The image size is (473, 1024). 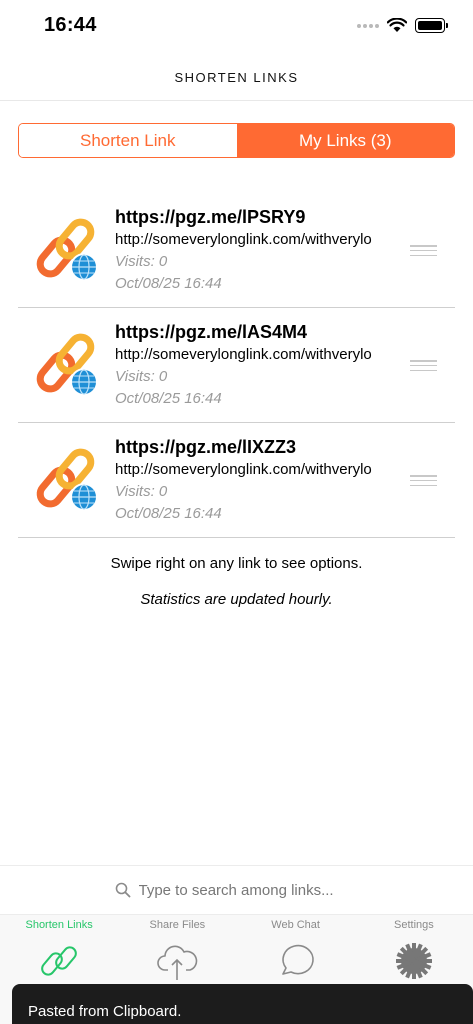 What do you see at coordinates (122, 890) in the screenshot?
I see `search-icon` at bounding box center [122, 890].